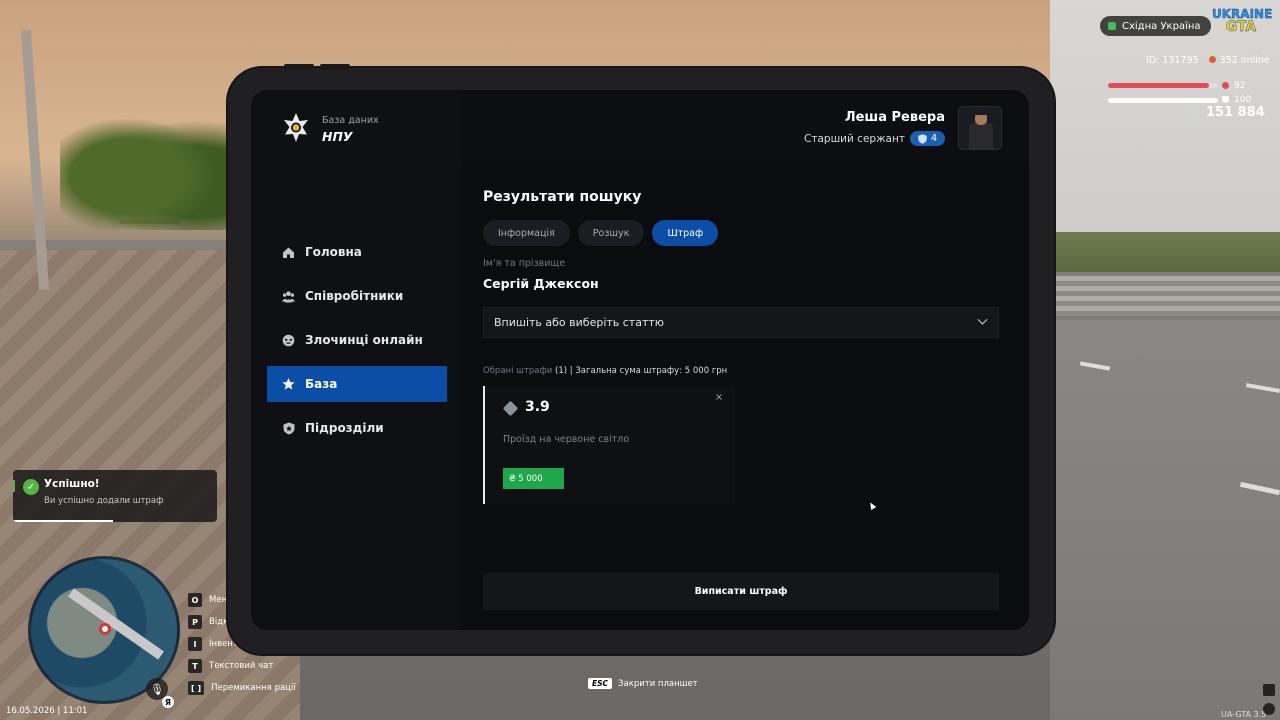 This screenshot has width=1280, height=720. Describe the element at coordinates (658, 683) in the screenshot. I see `close-tablet-label: Закрити планшет` at that location.